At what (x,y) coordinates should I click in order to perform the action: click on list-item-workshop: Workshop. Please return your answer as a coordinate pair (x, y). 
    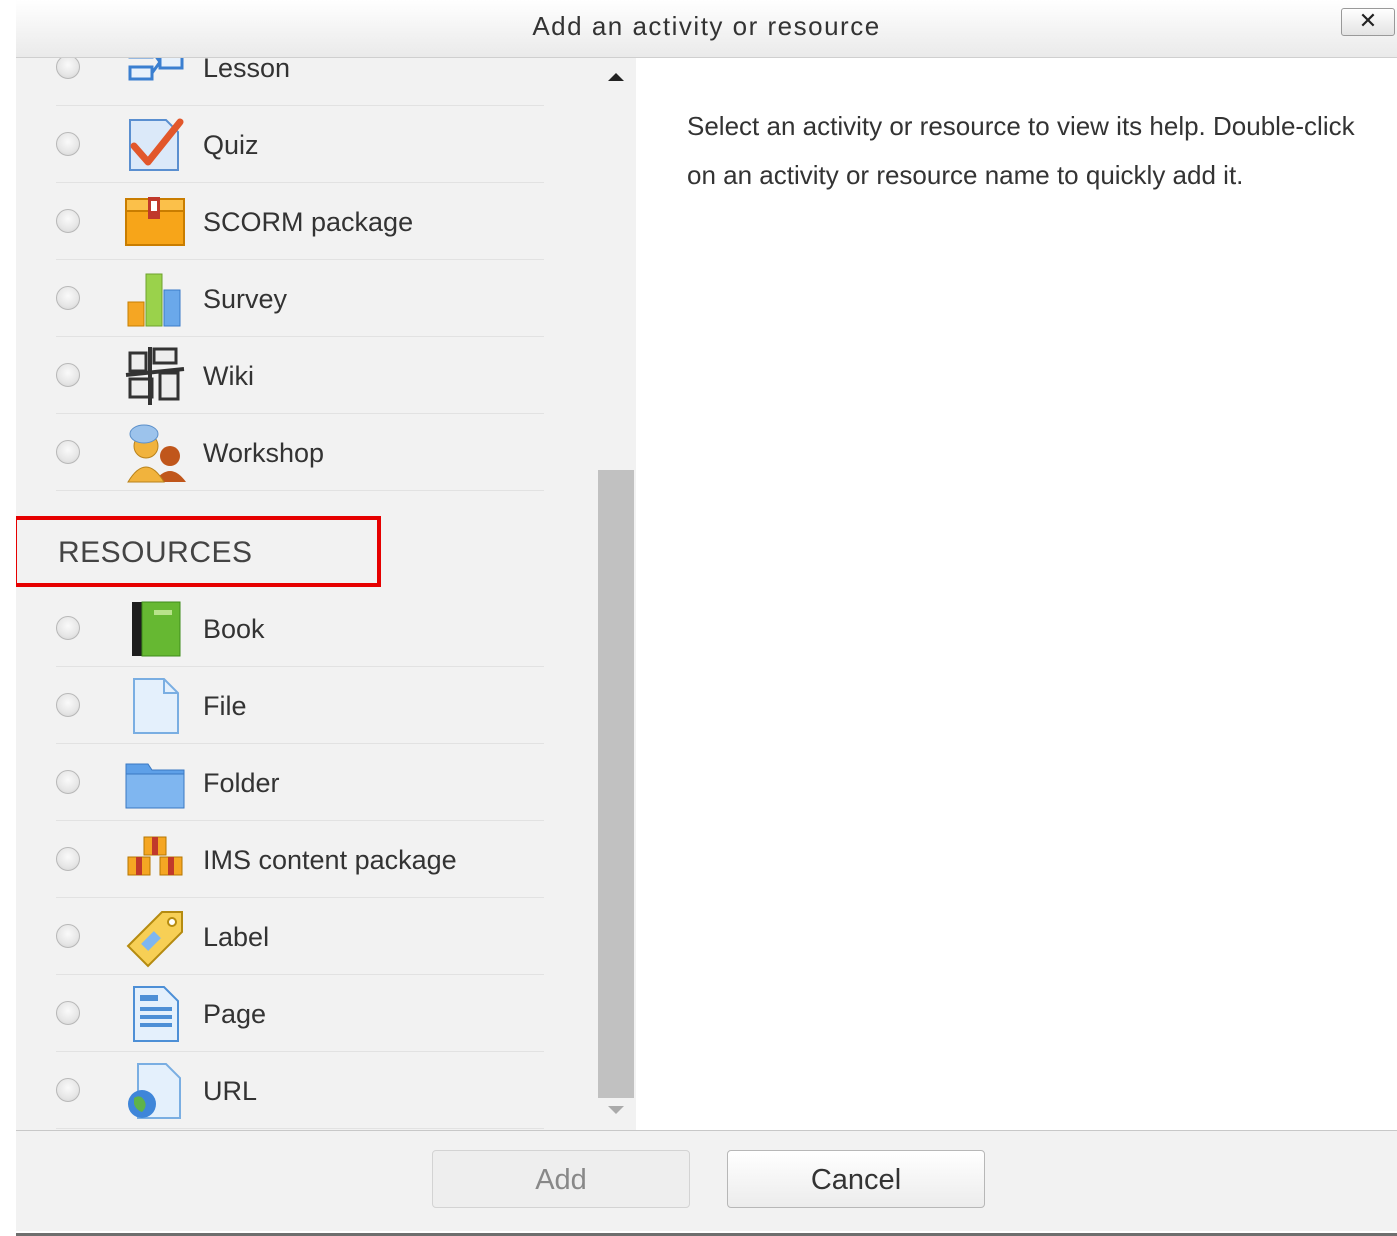
    Looking at the image, I should click on (300, 452).